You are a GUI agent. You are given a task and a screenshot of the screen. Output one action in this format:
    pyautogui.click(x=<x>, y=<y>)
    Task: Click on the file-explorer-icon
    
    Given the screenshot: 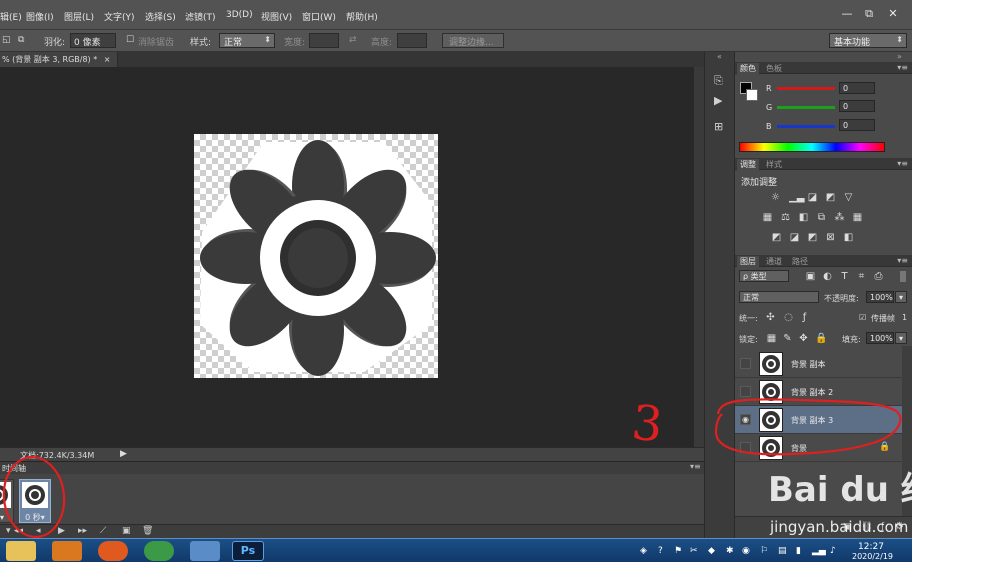 What is the action you would take?
    pyautogui.click(x=21, y=551)
    